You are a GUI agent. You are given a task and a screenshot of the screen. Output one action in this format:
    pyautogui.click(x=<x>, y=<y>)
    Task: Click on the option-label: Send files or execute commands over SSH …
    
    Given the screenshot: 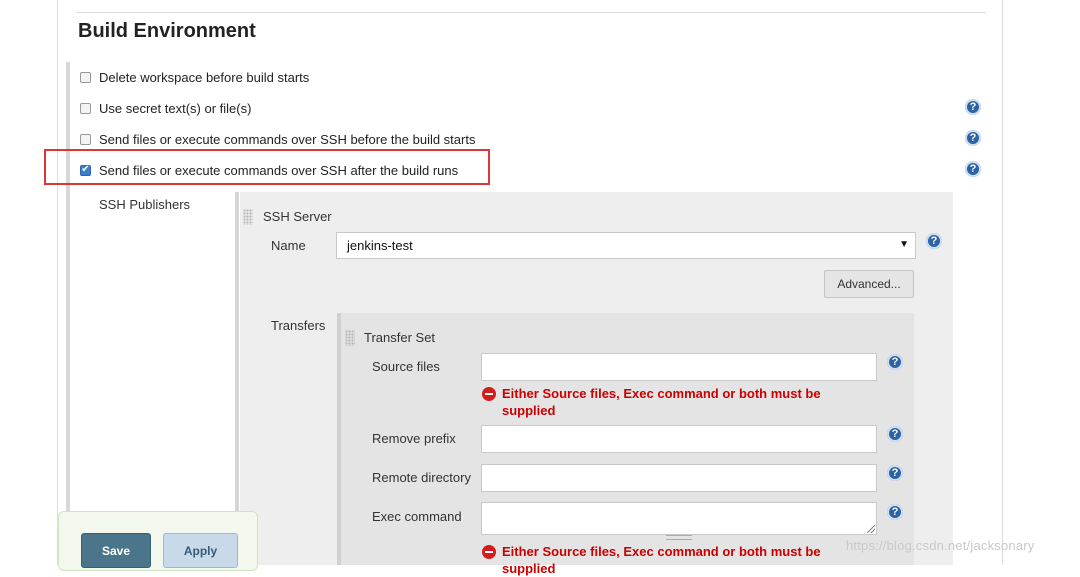 What is the action you would take?
    pyautogui.click(x=287, y=139)
    